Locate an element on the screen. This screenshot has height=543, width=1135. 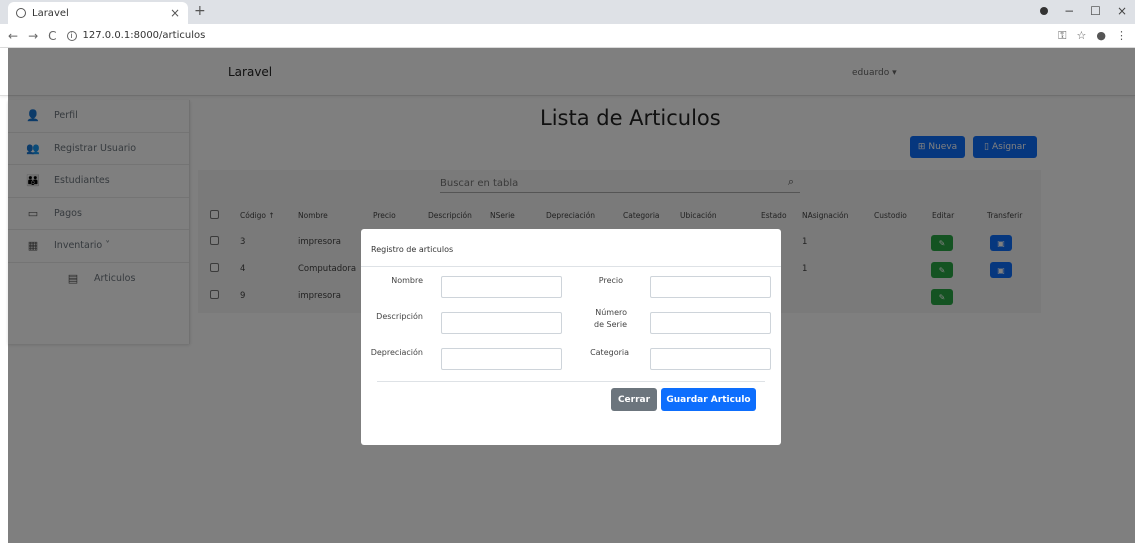
browser-tab: Laravel × is located at coordinates (98, 13).